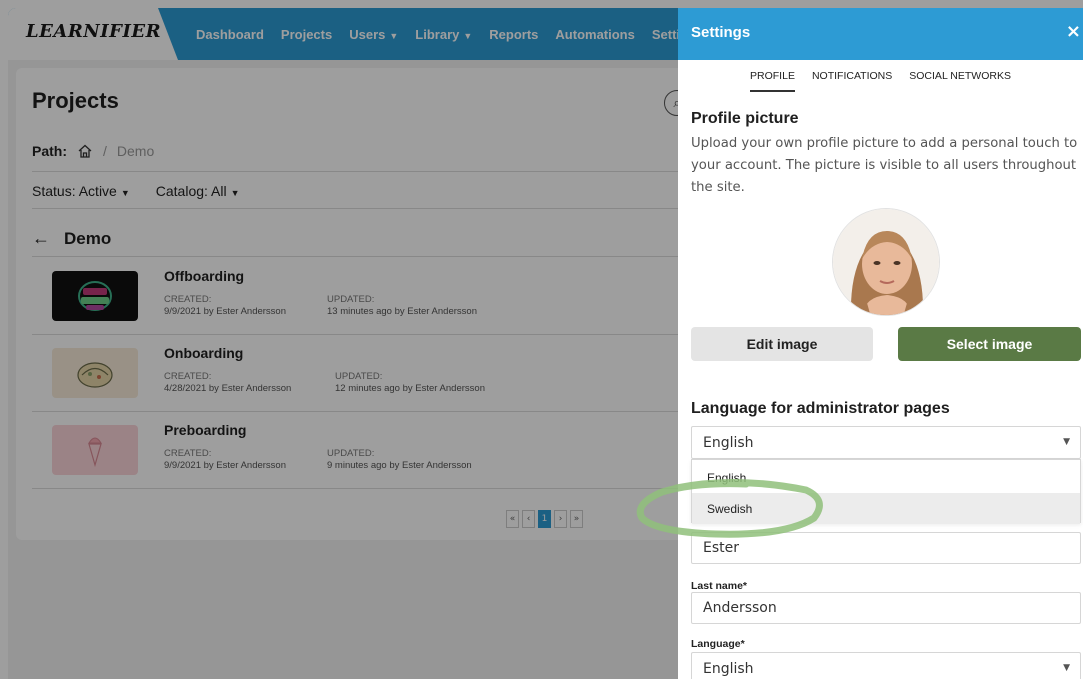  What do you see at coordinates (728, 442) in the screenshot?
I see `admin-language-value: English` at bounding box center [728, 442].